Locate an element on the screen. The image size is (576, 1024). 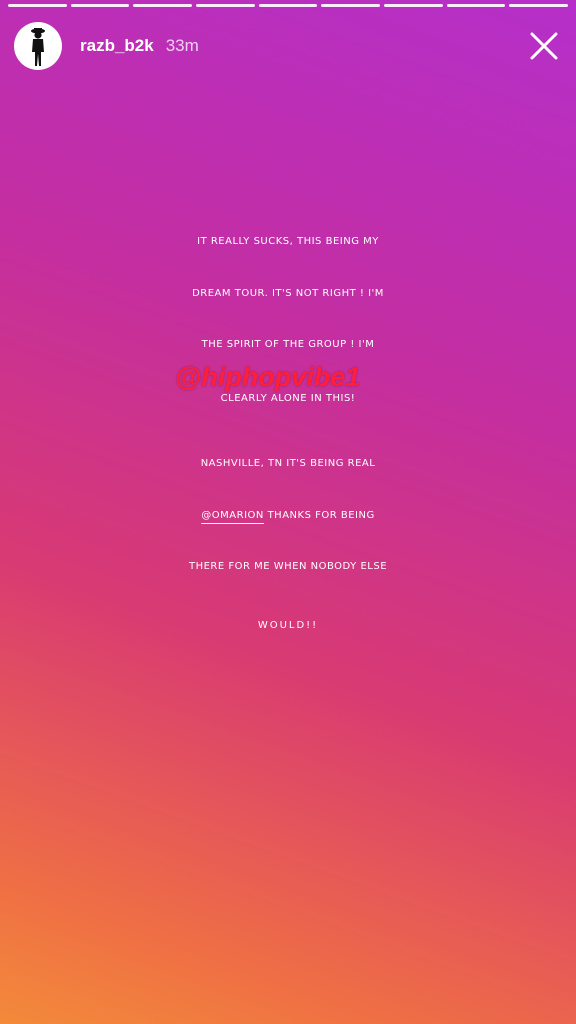
close-icon is located at coordinates (544, 46).